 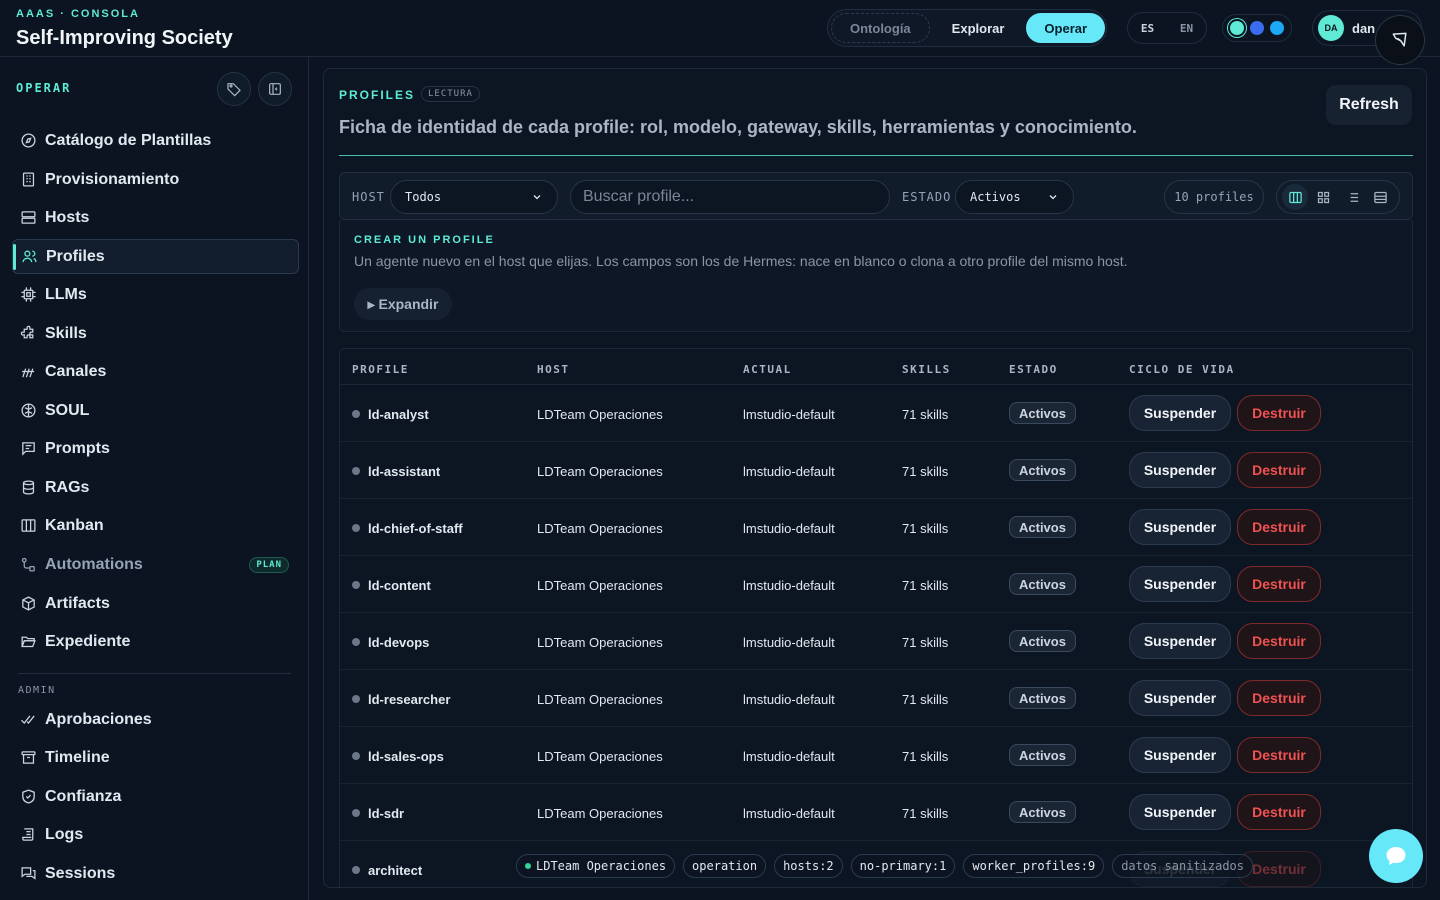 I want to click on sidebar-item-expediente: Expediente, so click(x=155, y=641).